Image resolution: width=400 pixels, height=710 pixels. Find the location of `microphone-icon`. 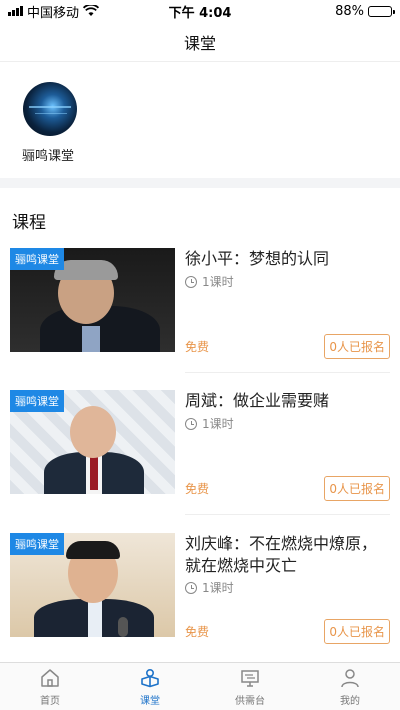

microphone-icon is located at coordinates (123, 627).